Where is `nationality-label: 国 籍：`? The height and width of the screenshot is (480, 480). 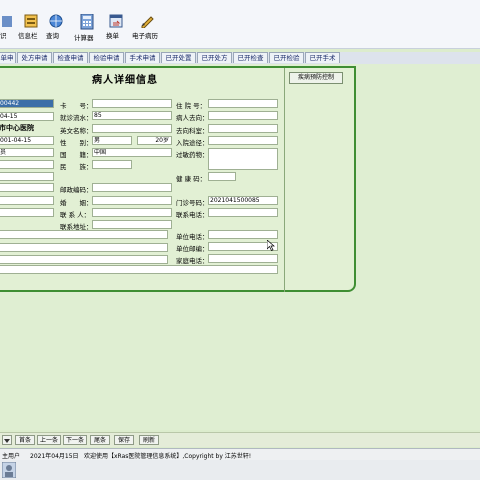 nationality-label: 国 籍： is located at coordinates (76, 155).